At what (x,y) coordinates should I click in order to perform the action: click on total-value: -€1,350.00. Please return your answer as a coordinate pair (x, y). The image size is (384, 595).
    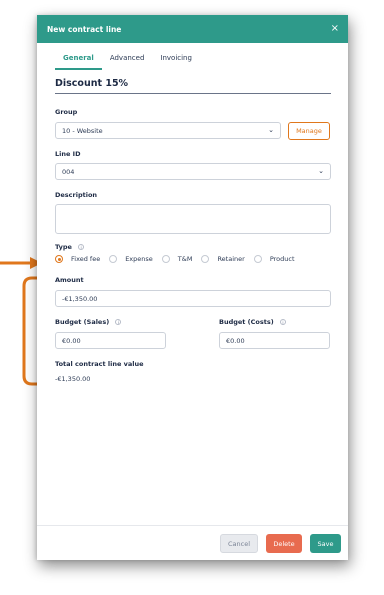
    Looking at the image, I should click on (73, 379).